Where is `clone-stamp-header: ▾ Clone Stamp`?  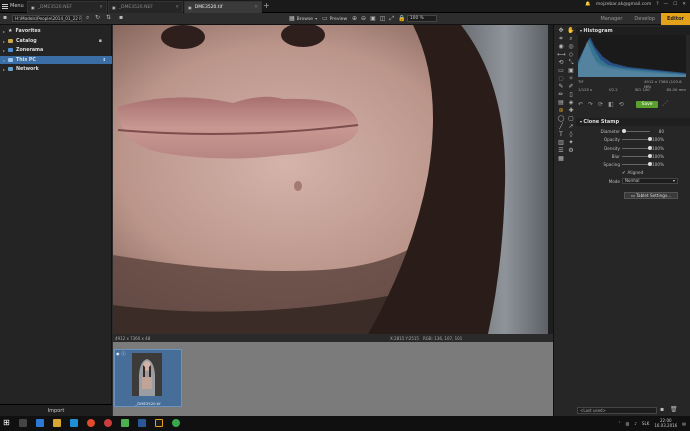 clone-stamp-header: ▾ Clone Stamp is located at coordinates (633, 122).